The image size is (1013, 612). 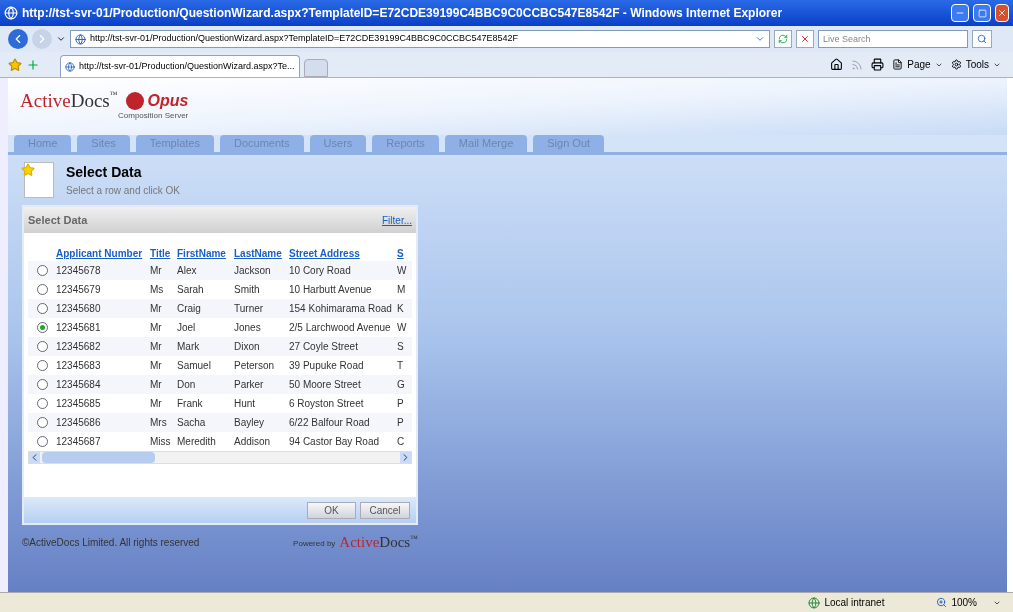 I want to click on table-cell-text: Sarah, so click(x=191, y=290).